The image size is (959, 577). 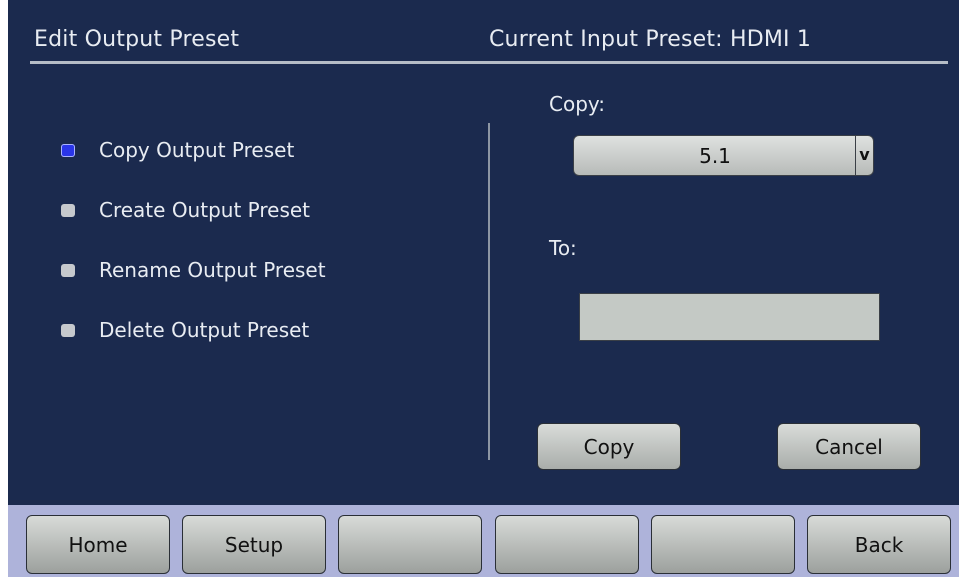 I want to click on copy-to-label: To:, so click(x=563, y=248).